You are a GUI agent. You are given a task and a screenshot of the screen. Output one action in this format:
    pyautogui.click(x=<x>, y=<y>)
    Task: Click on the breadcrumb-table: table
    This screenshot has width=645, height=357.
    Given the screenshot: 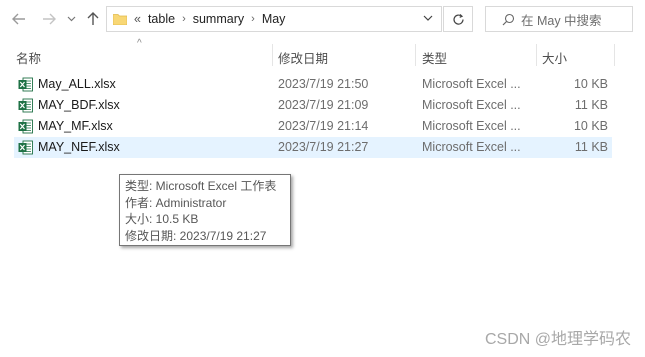 What is the action you would take?
    pyautogui.click(x=161, y=19)
    